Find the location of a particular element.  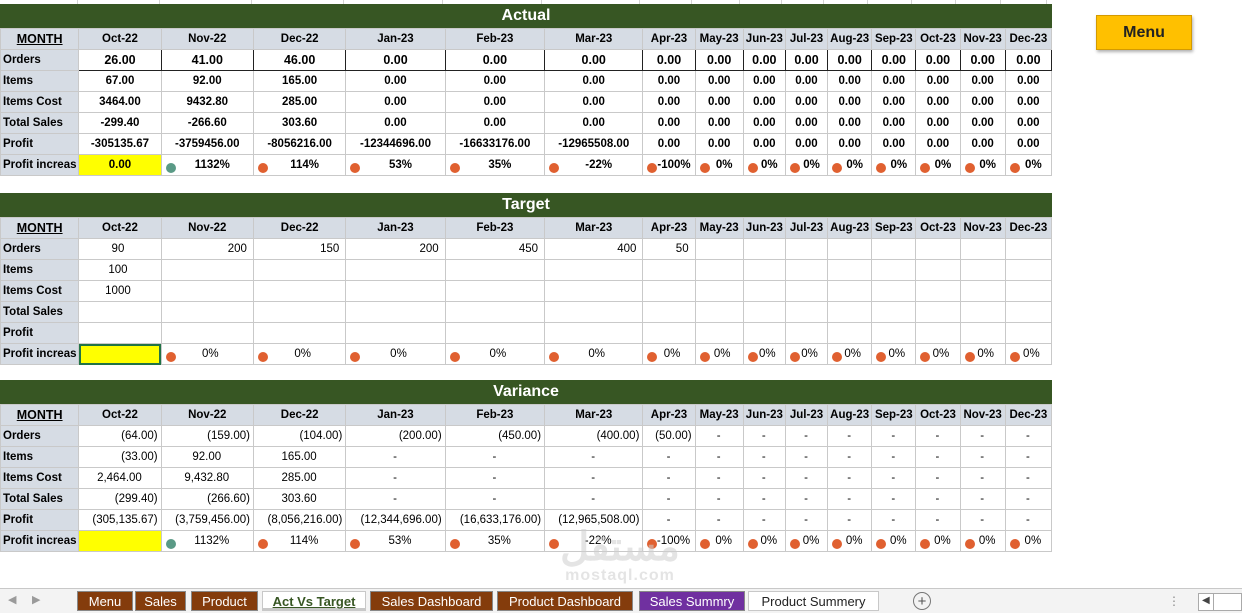

month-column-header: Dec-22 is located at coordinates (299, 415).